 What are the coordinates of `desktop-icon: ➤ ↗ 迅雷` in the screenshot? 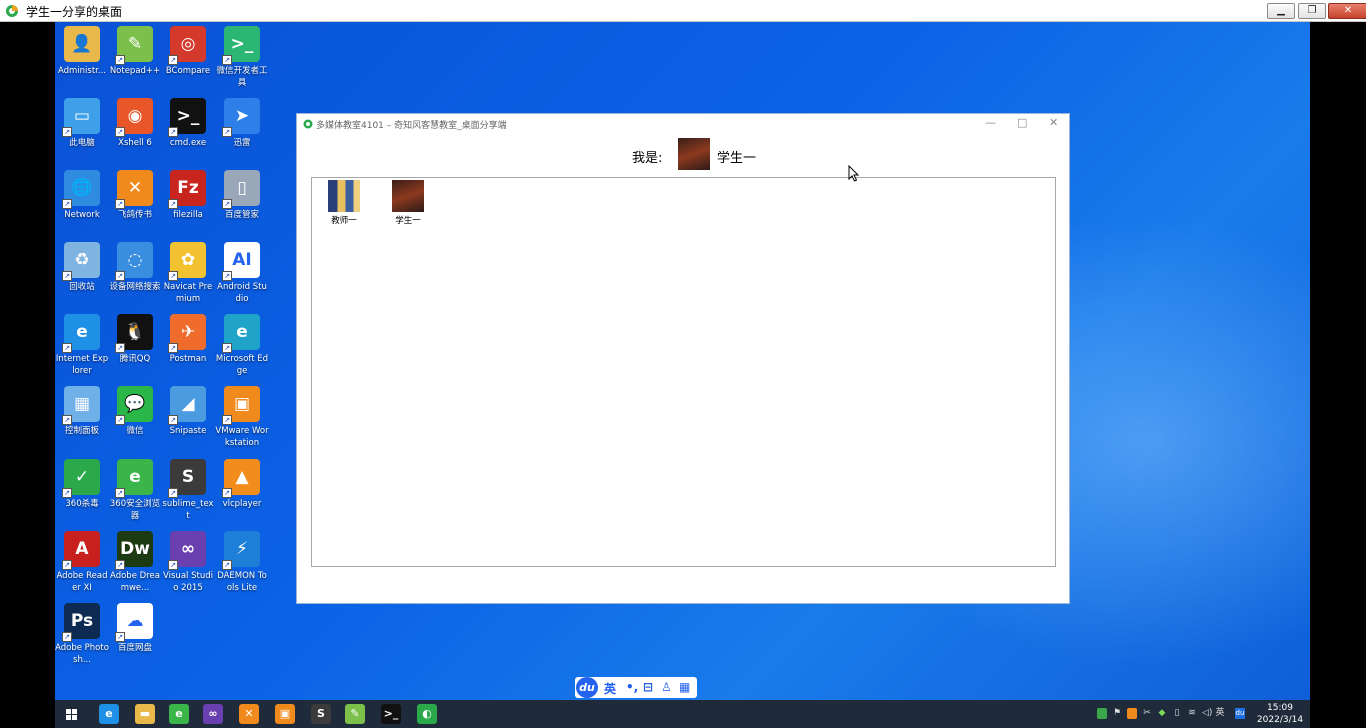 It's located at (242, 123).